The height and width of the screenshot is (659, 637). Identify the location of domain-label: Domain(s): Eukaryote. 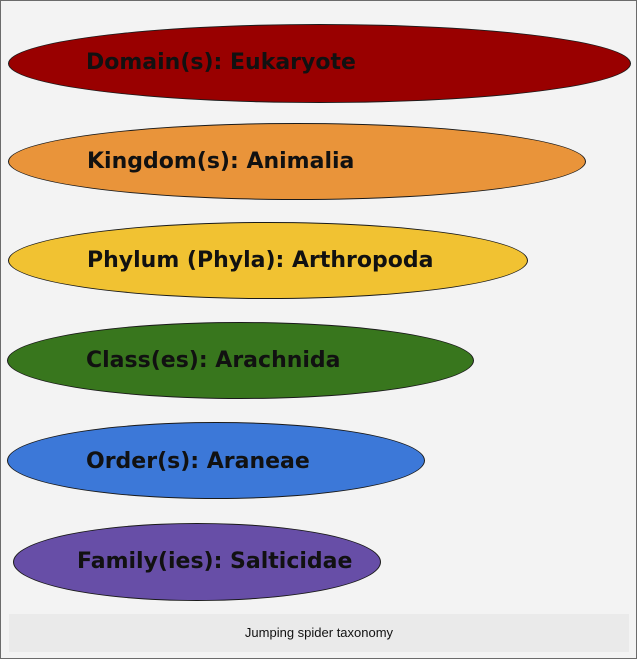
(221, 62).